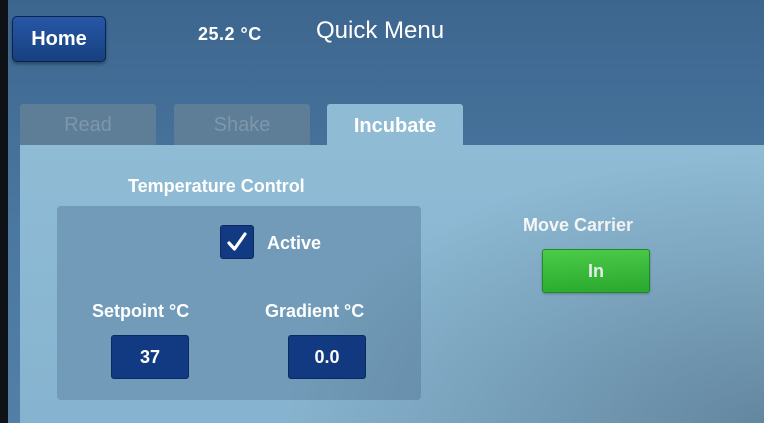  I want to click on setpoint-field: 37, so click(150, 357).